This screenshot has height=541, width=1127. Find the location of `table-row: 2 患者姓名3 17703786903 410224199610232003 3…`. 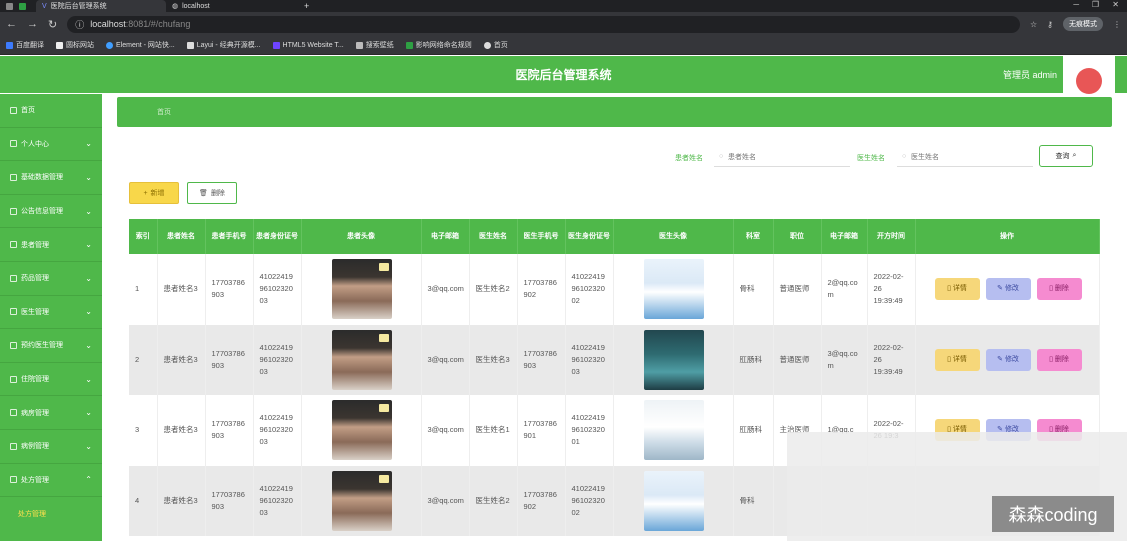

table-row: 2 患者姓名3 17703786903 410224199610232003 3… is located at coordinates (614, 359).